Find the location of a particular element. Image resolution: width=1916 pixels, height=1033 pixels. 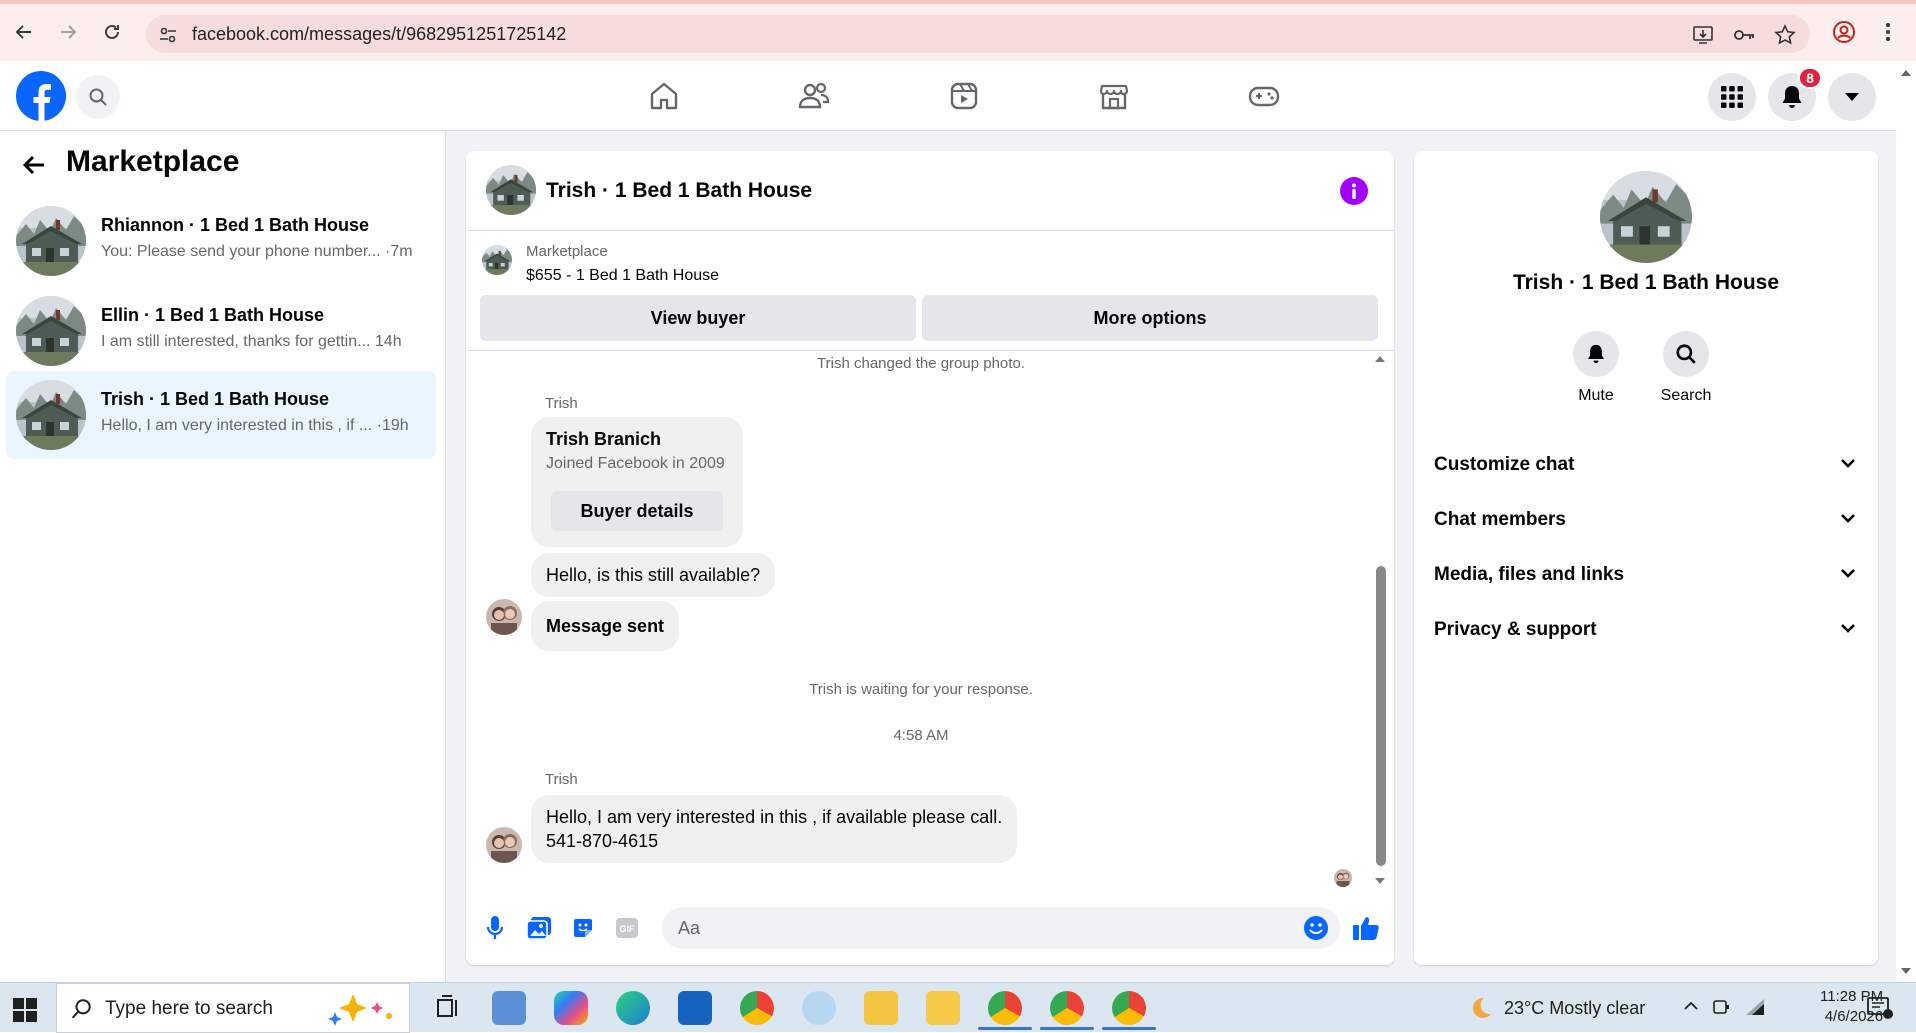

chat-title: Trish · 1 Bed 1 Bath House is located at coordinates (679, 191).